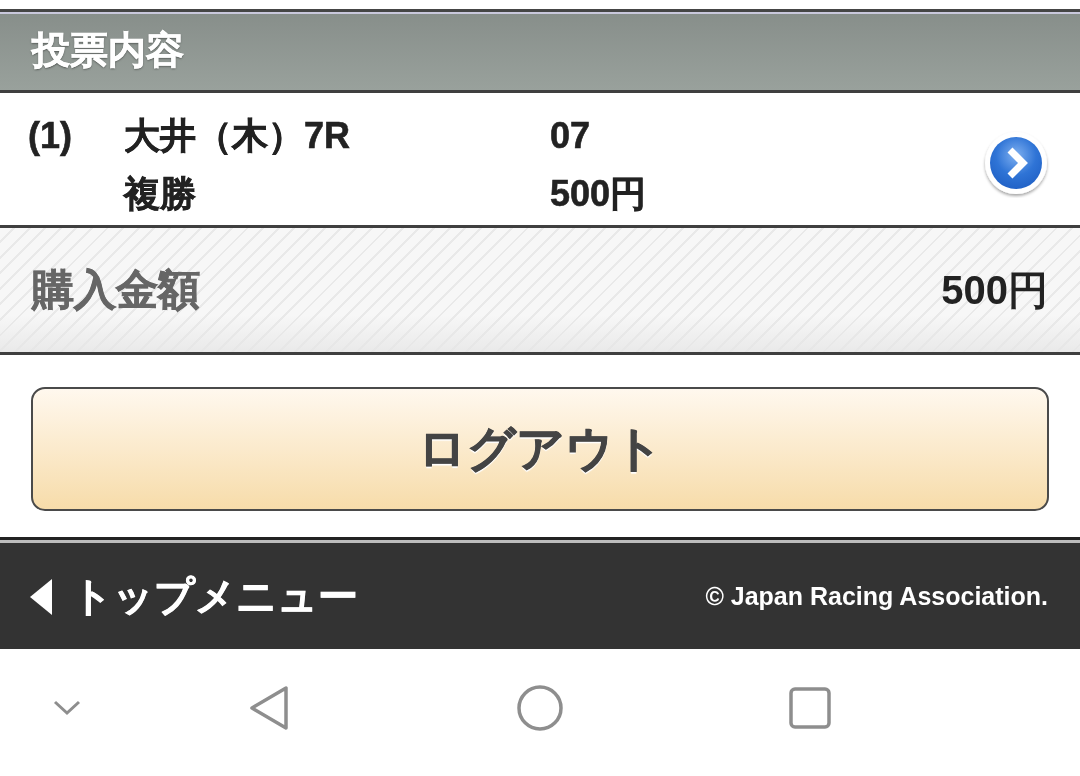  Describe the element at coordinates (269, 708) in the screenshot. I see `back-icon` at that location.